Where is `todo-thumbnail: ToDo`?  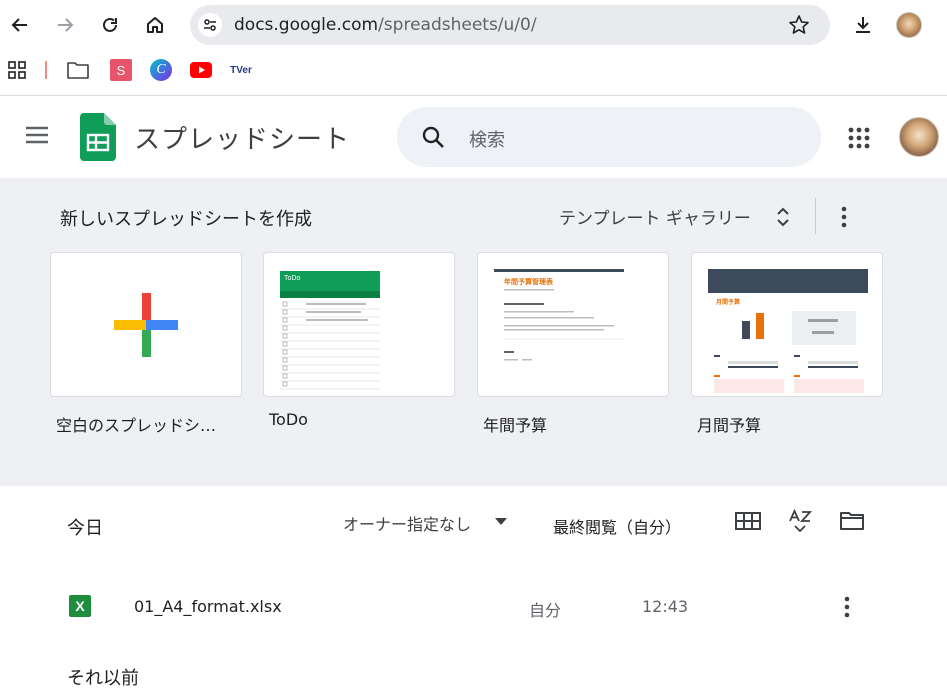 todo-thumbnail: ToDo is located at coordinates (330, 333).